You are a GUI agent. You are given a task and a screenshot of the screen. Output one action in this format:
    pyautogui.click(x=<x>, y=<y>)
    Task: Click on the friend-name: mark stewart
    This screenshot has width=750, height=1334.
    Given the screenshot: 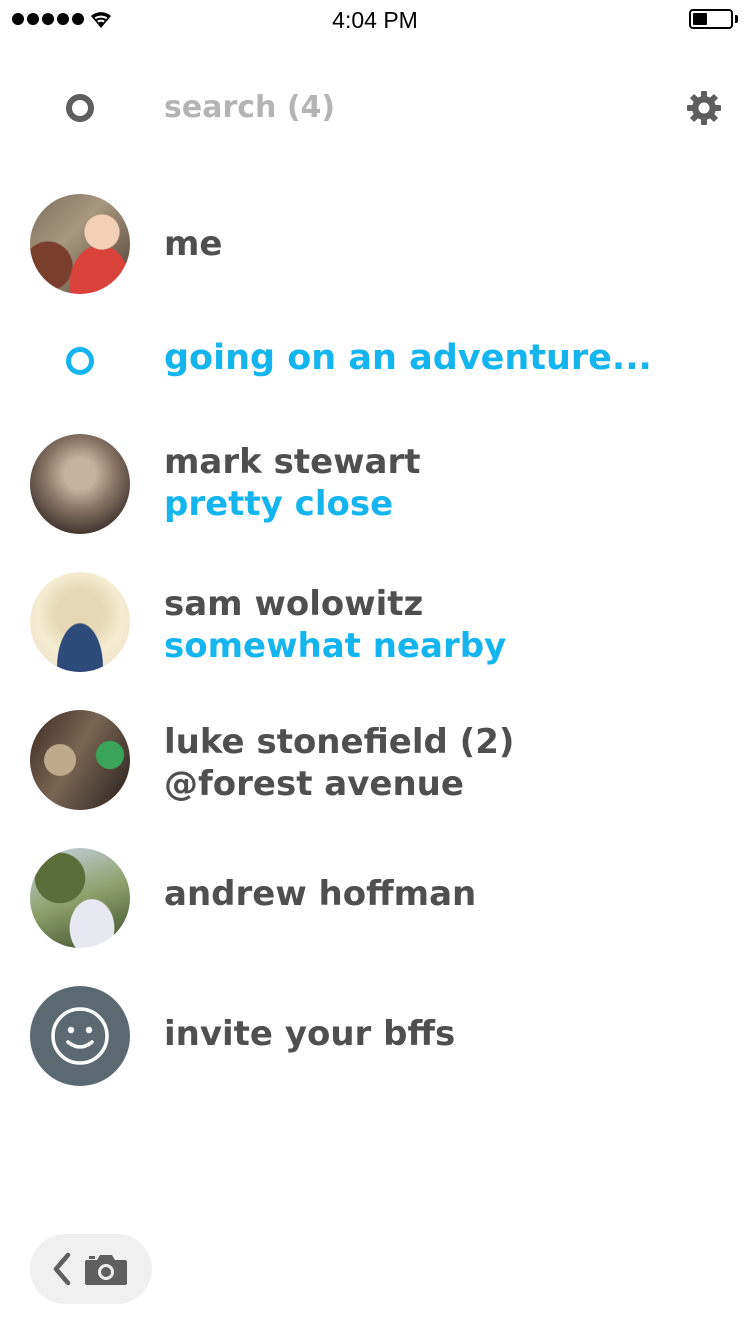 What is the action you would take?
    pyautogui.click(x=292, y=462)
    